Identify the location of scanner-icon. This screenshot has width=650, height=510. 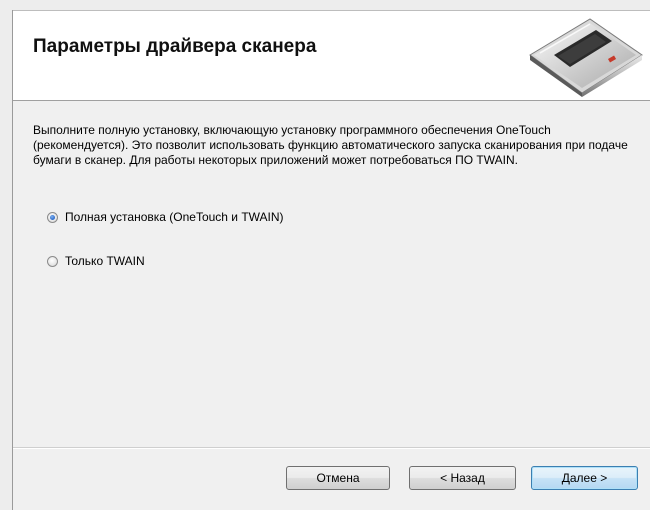
(586, 57).